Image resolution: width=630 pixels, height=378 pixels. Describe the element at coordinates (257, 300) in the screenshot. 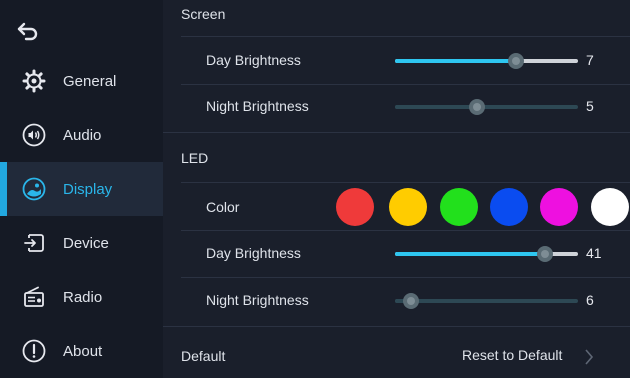

I see `led-night-brightness-label: Night Brightness` at that location.